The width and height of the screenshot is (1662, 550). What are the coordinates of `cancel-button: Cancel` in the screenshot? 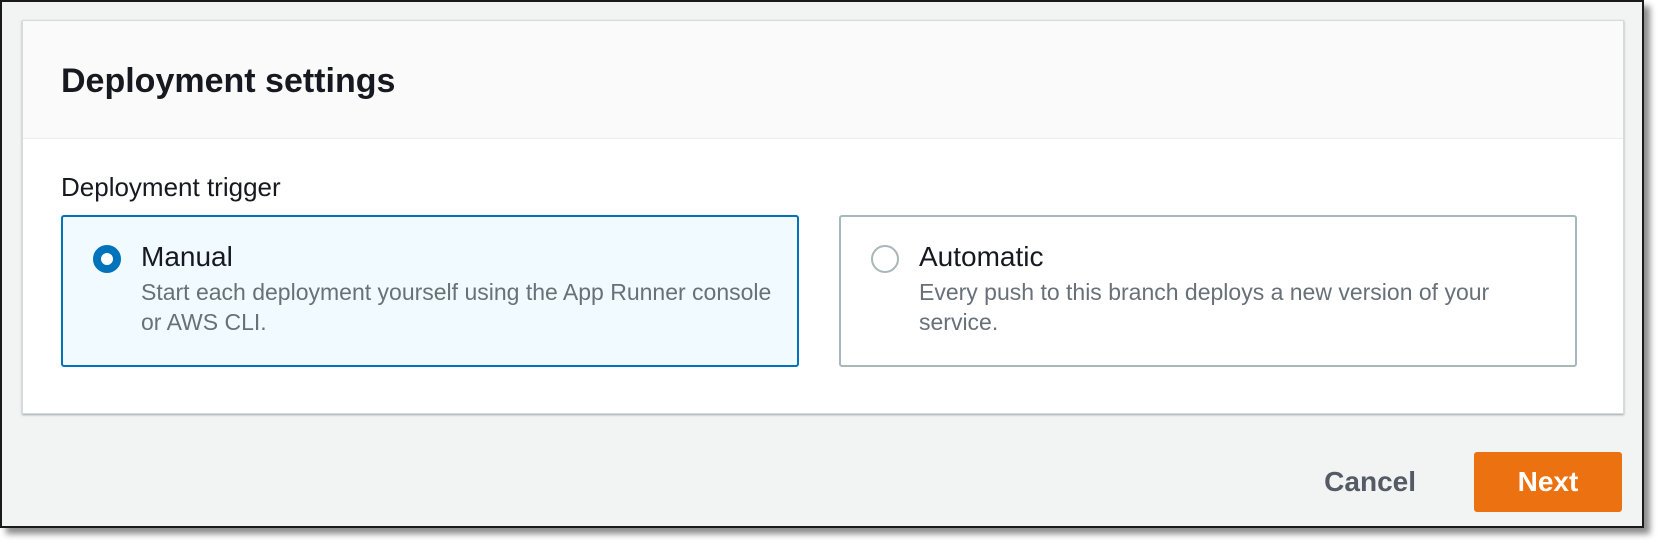 It's located at (1370, 482).